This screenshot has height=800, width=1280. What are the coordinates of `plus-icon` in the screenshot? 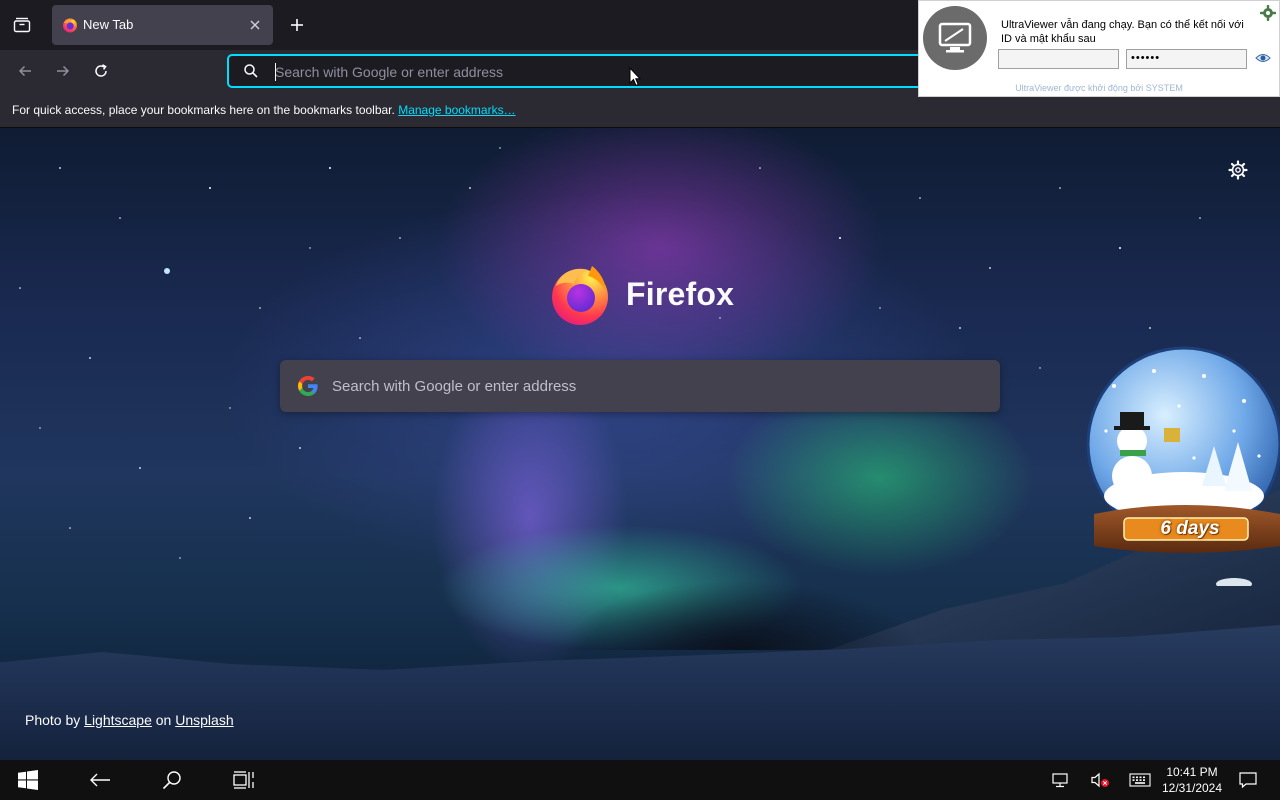 It's located at (297, 25).